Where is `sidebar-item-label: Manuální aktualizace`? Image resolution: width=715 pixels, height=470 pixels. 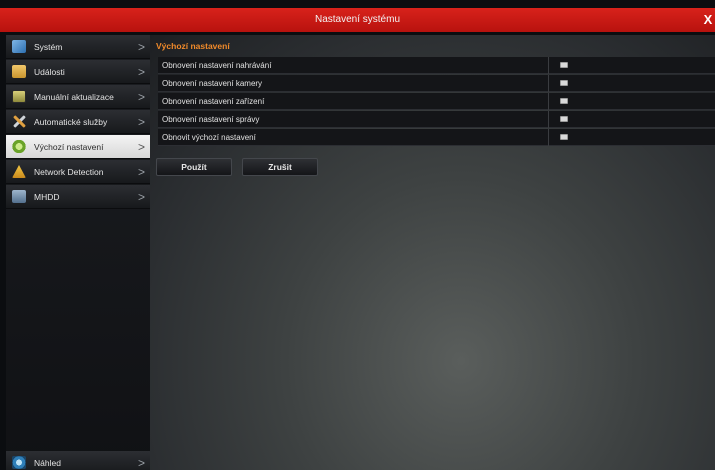 sidebar-item-label: Manuální aktualizace is located at coordinates (74, 97).